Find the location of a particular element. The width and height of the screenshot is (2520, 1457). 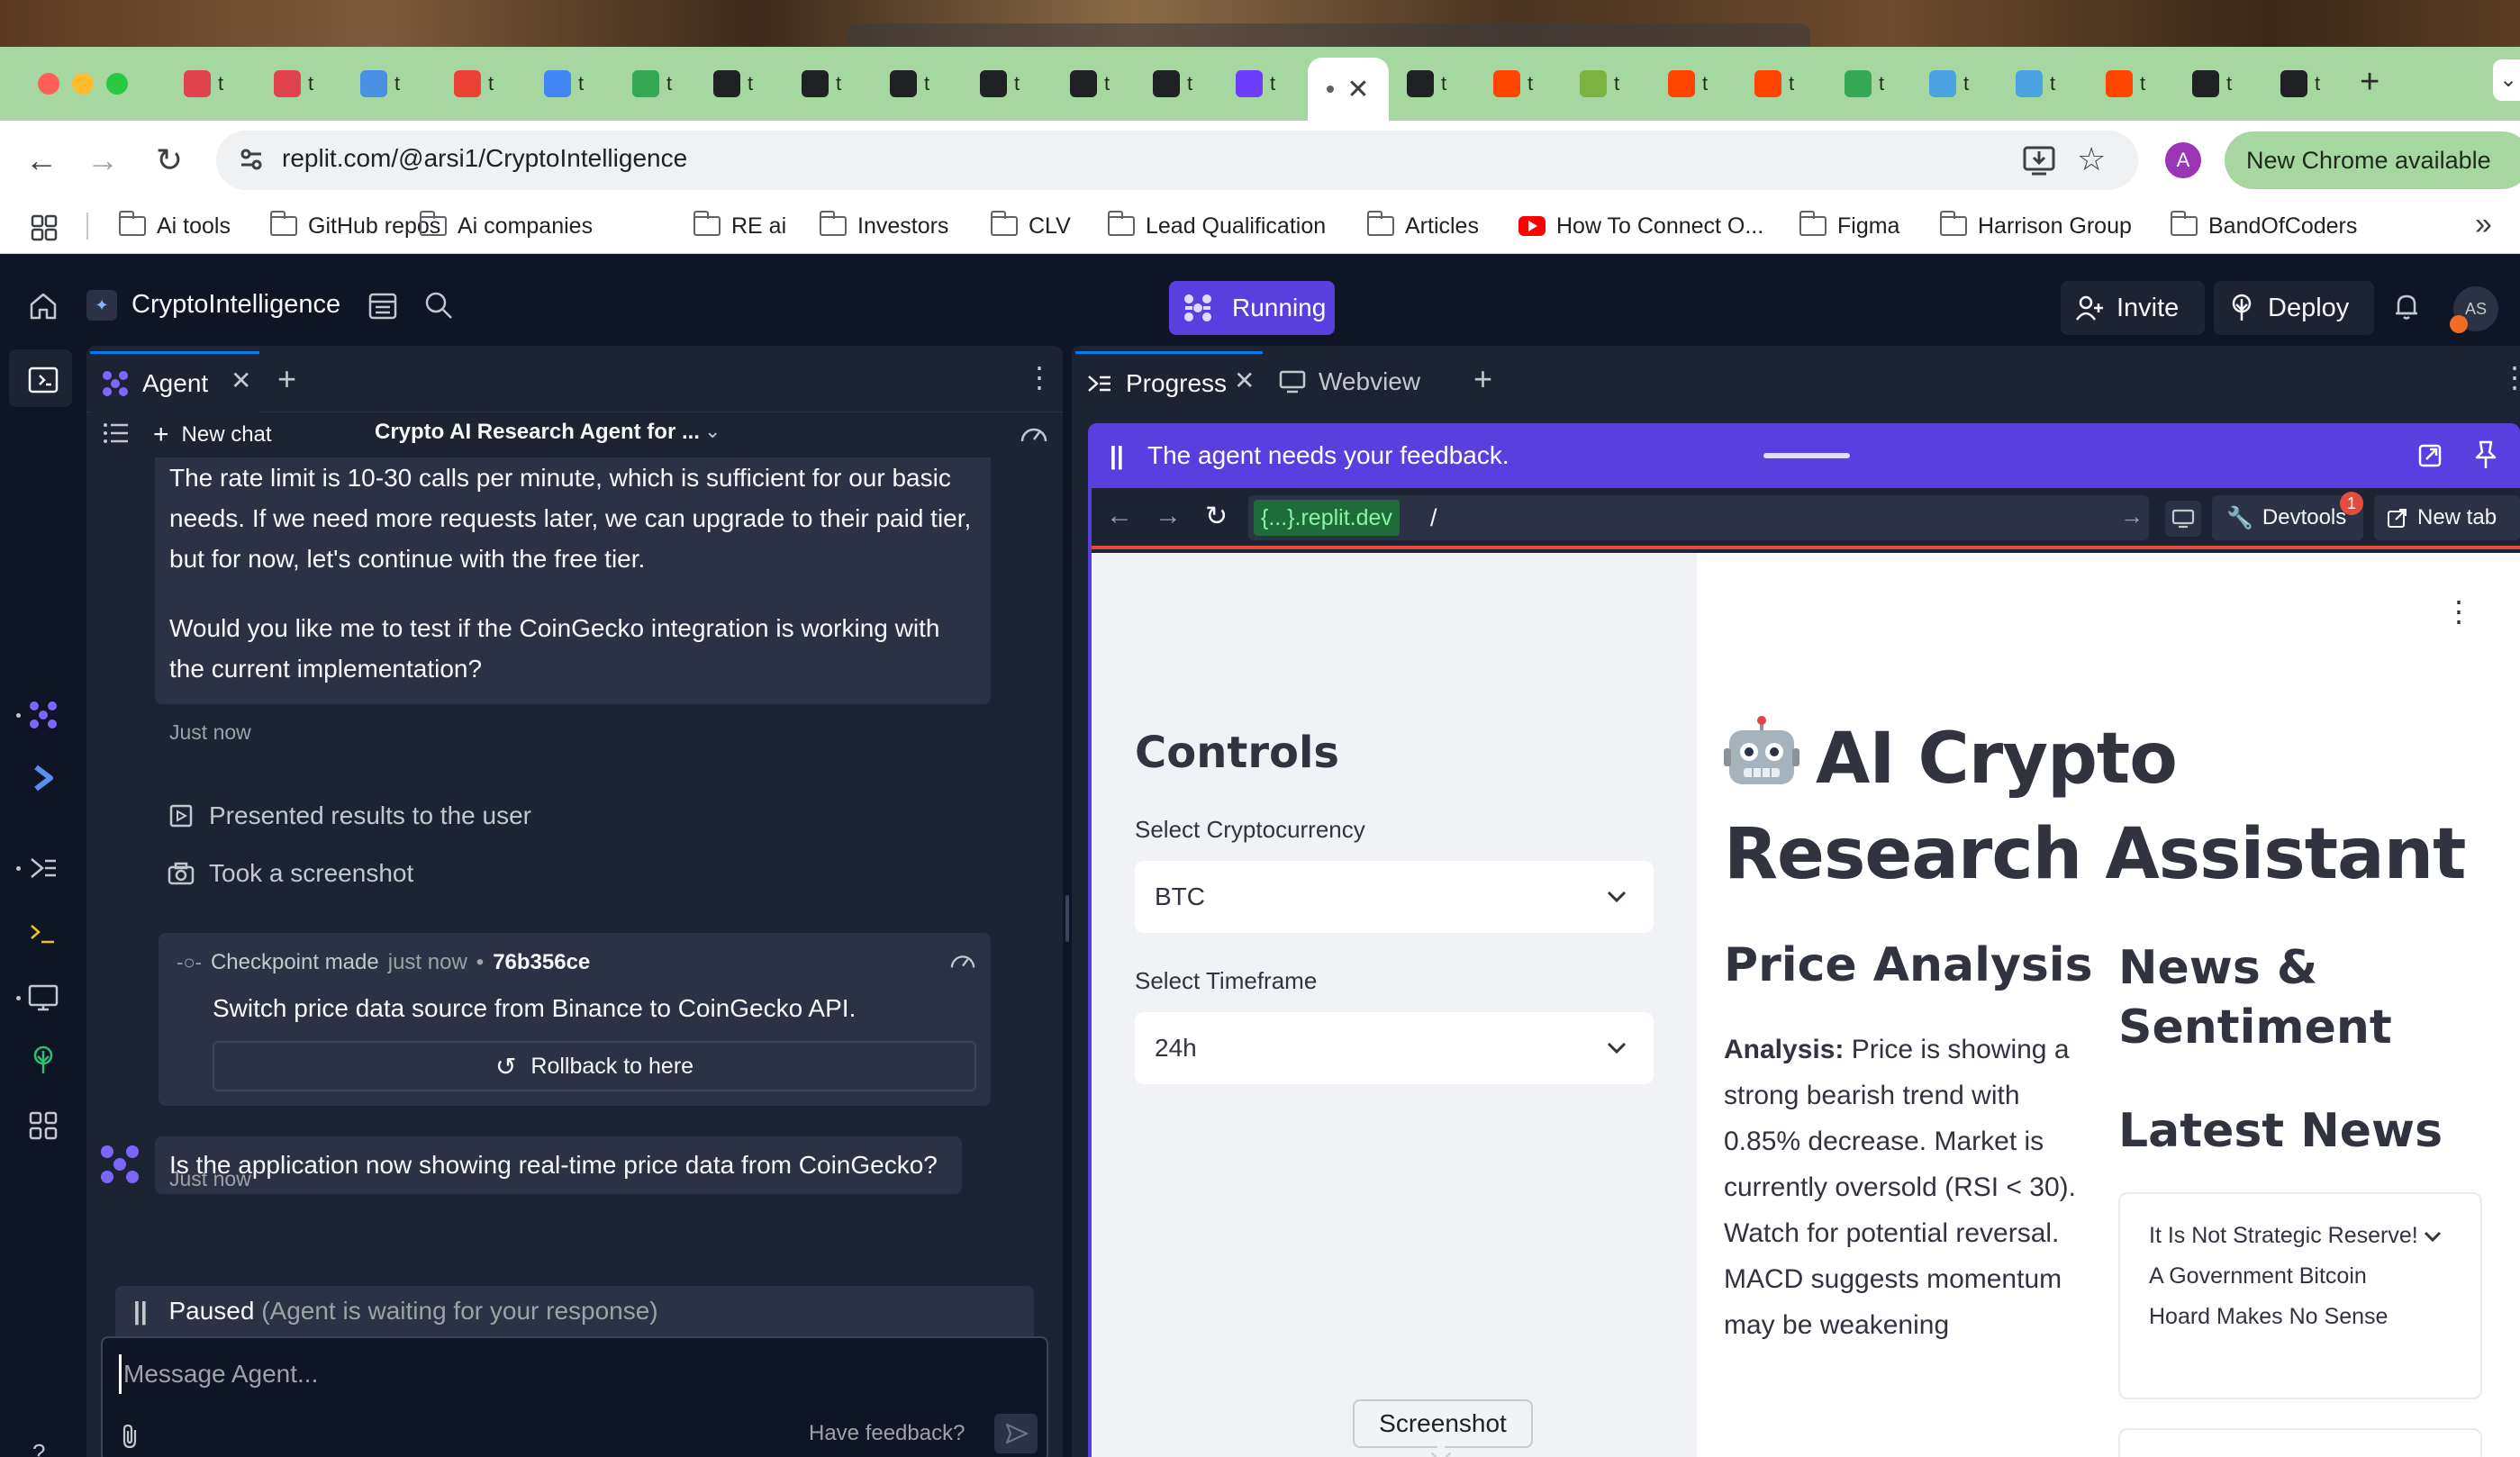

browser-tab-active: ✕ is located at coordinates (1348, 89).